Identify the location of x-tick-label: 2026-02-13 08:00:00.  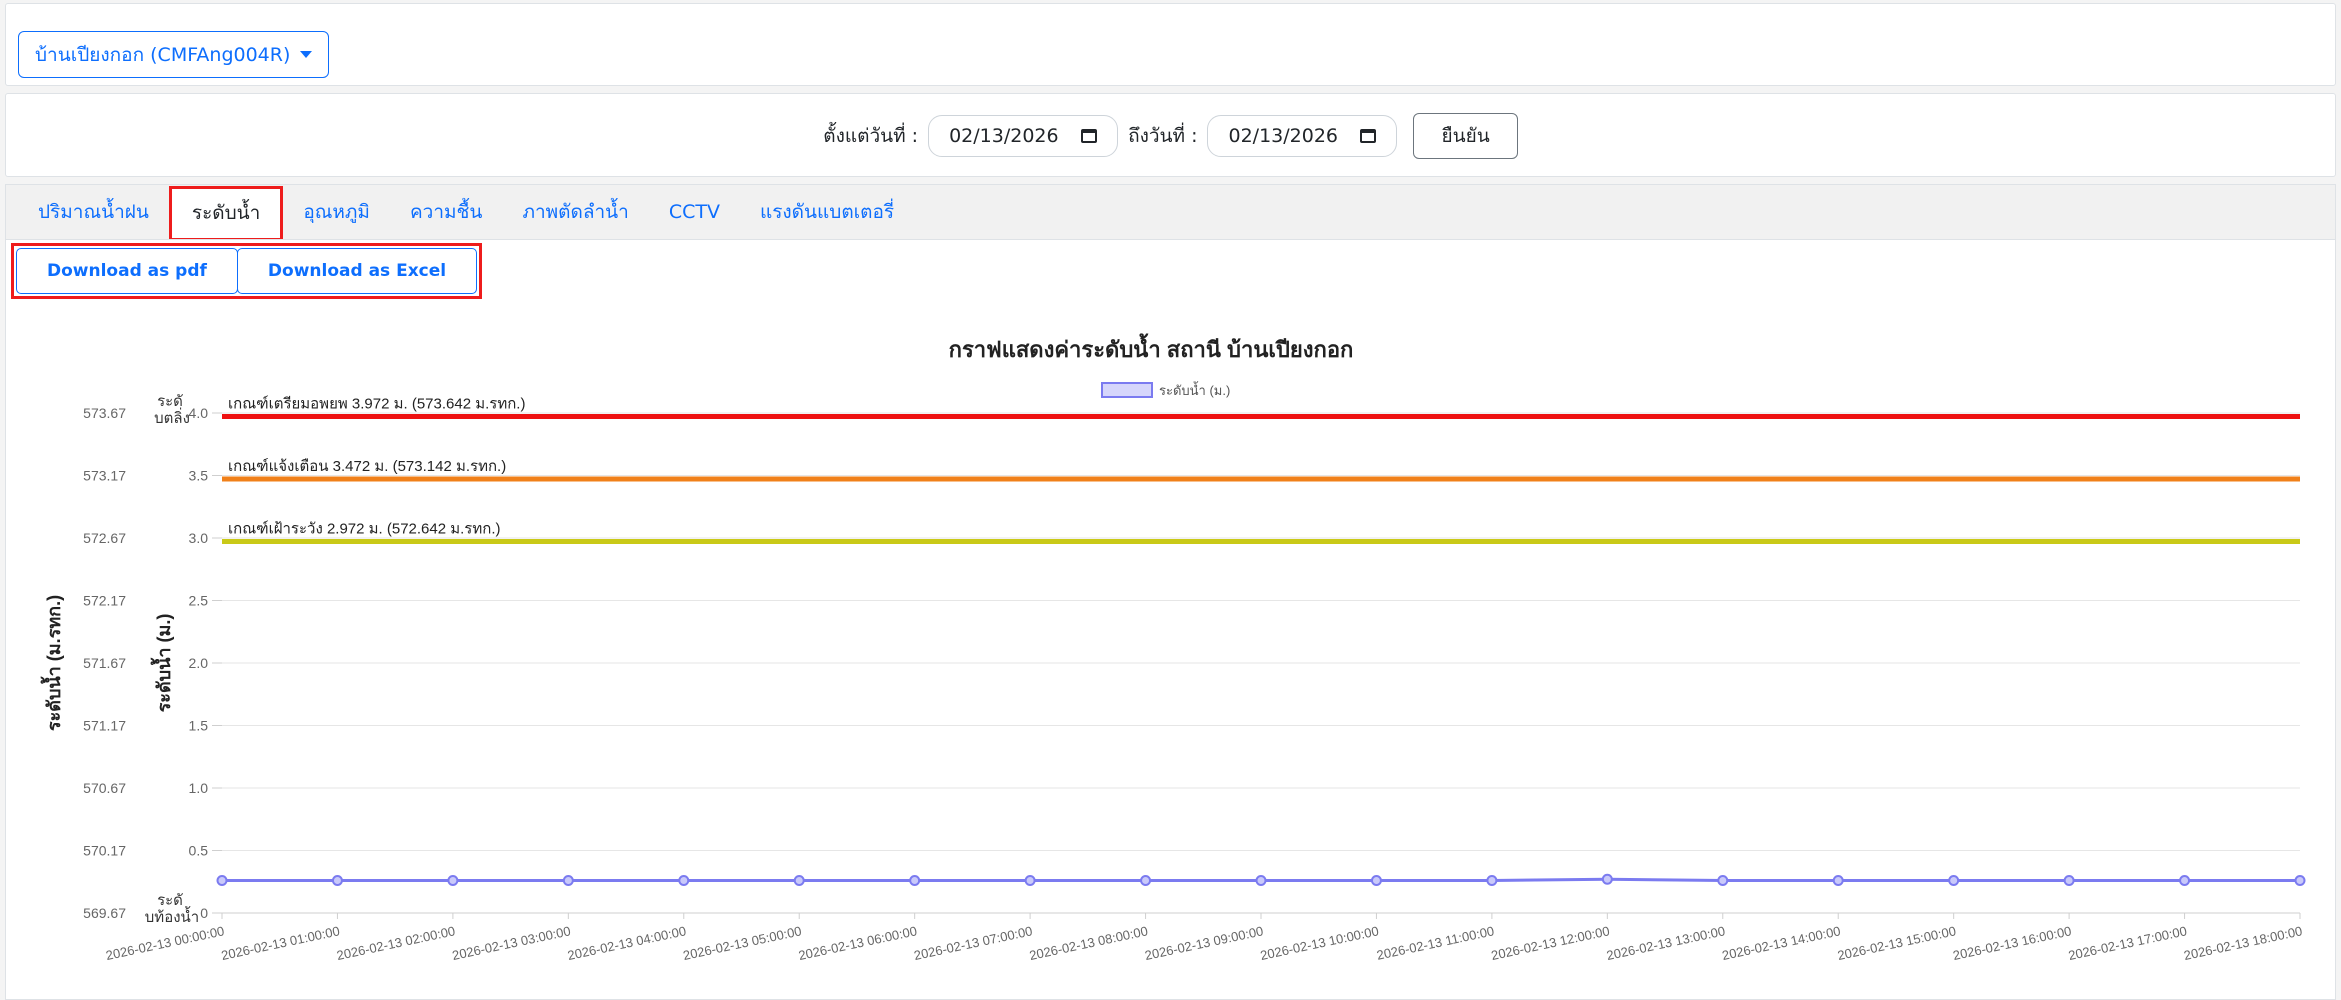
(1088, 943).